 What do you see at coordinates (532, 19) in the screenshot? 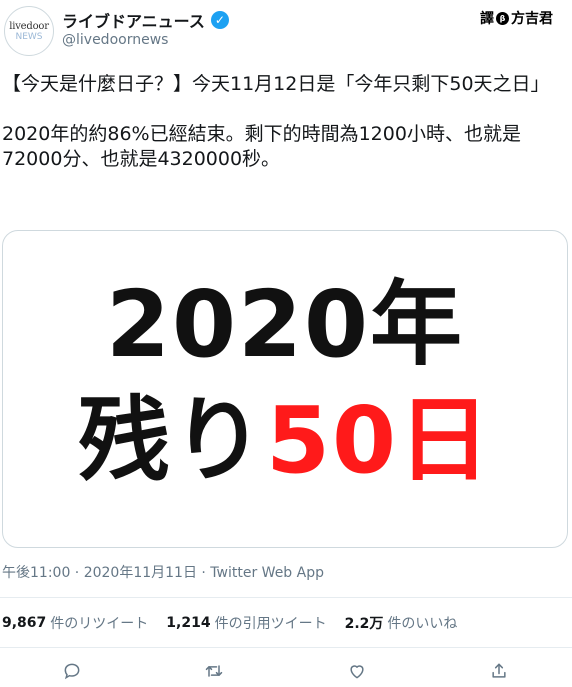
I see `translator-label-right: 方吉君` at bounding box center [532, 19].